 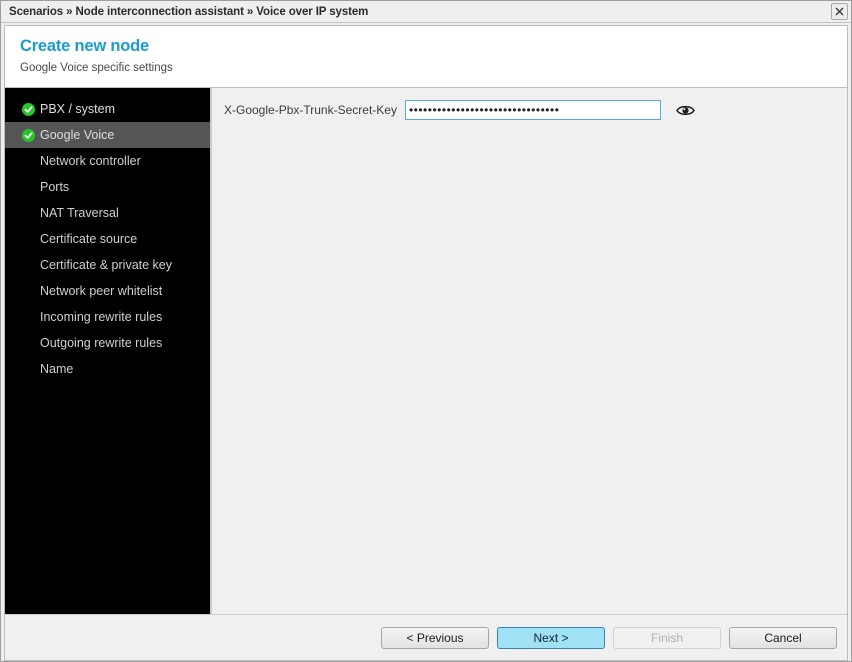 I want to click on page-title: Create new node, so click(x=85, y=46).